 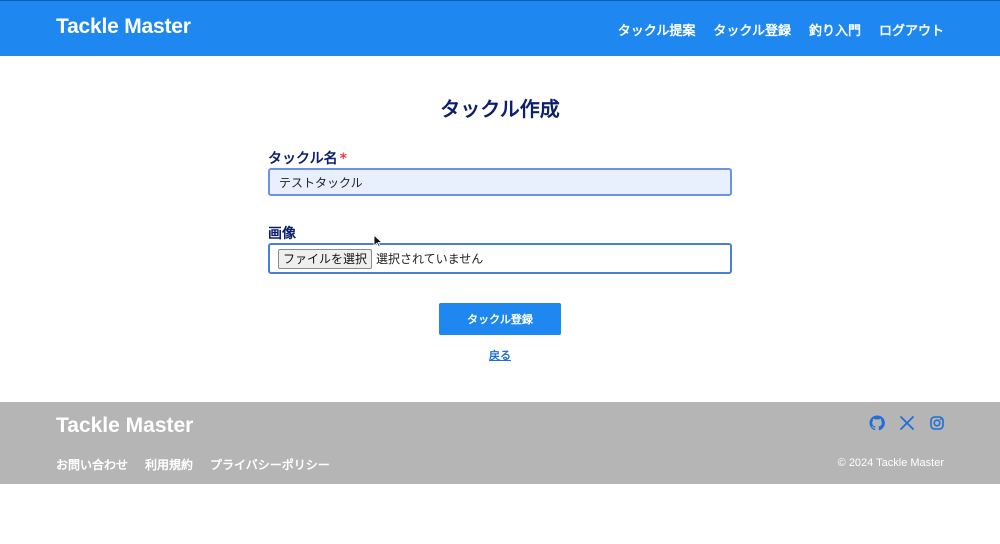 What do you see at coordinates (270, 464) in the screenshot?
I see `footer-link-privacy: プライバシーポリシー` at bounding box center [270, 464].